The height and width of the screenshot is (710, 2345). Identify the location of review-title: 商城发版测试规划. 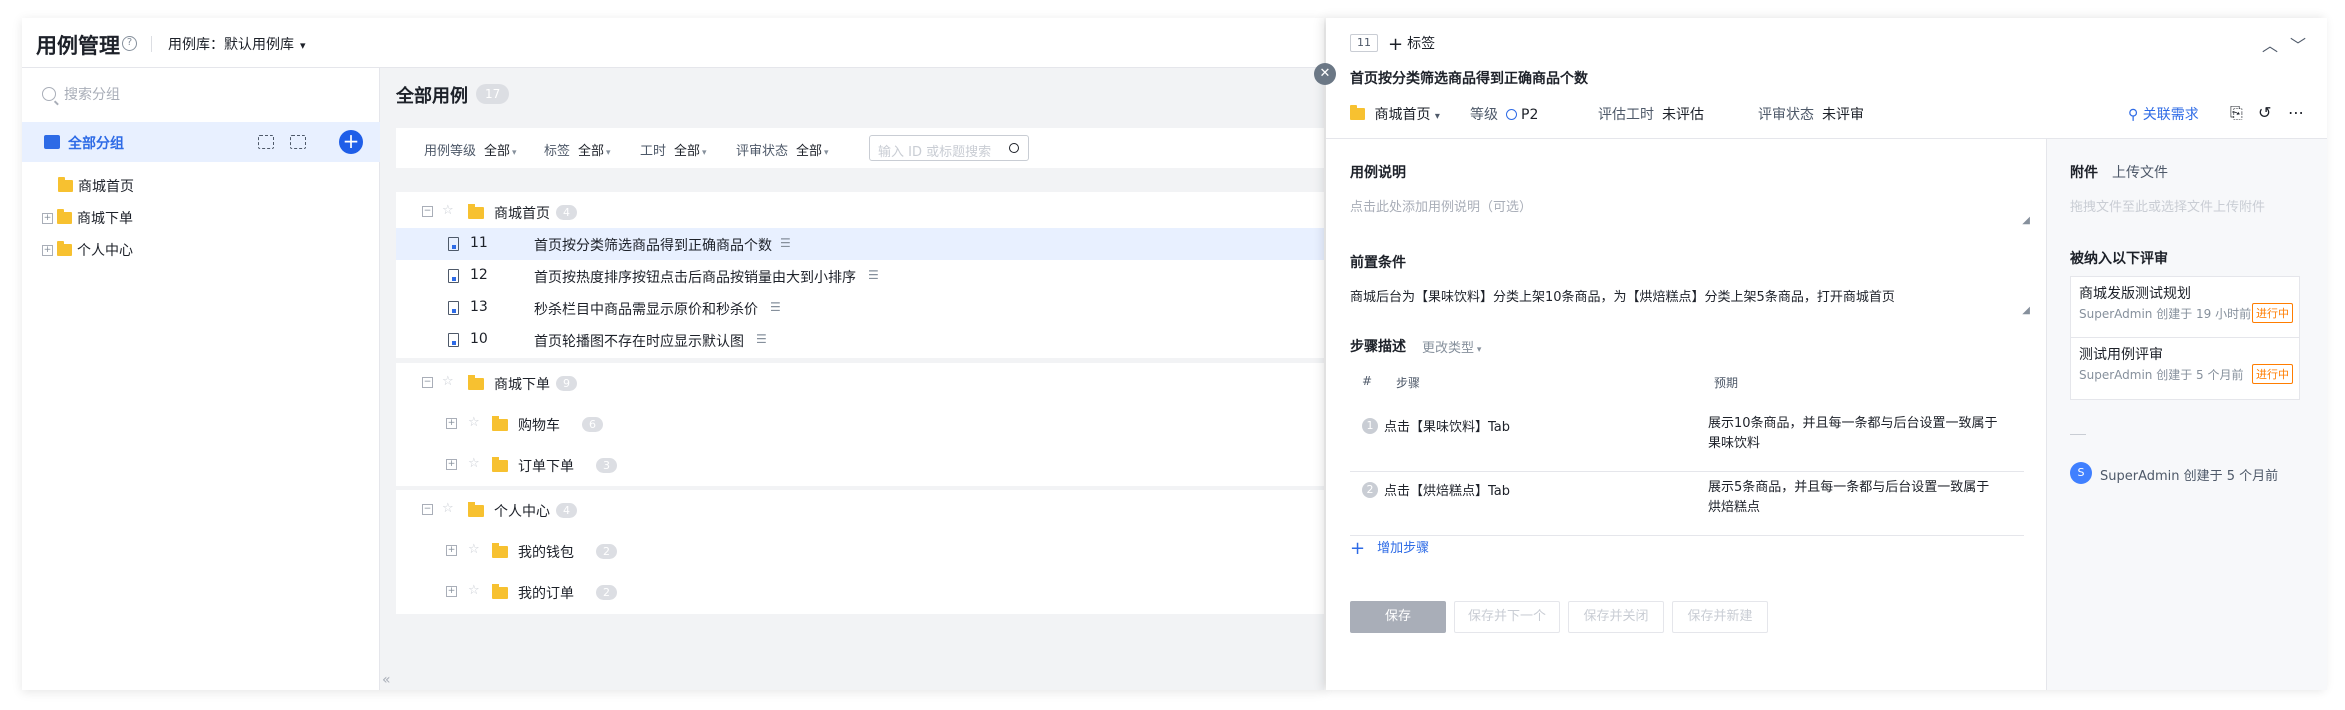
(2135, 294).